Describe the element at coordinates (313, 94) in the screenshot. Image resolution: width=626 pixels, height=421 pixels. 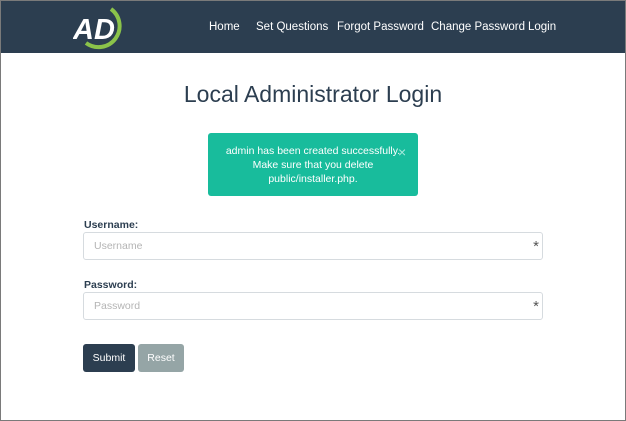
I see `page-title: Local Administrator Login` at that location.